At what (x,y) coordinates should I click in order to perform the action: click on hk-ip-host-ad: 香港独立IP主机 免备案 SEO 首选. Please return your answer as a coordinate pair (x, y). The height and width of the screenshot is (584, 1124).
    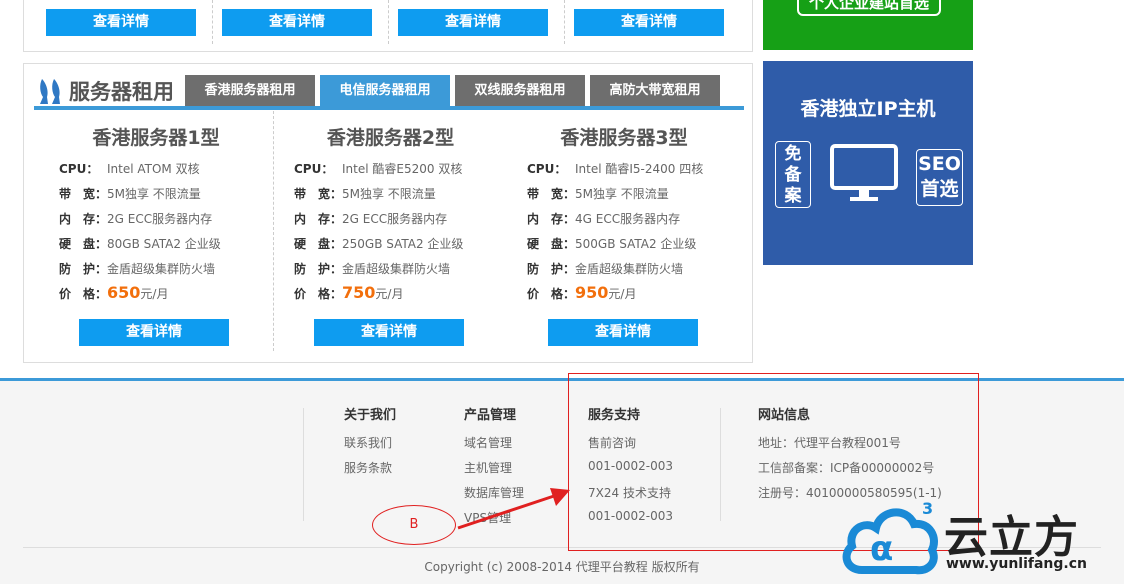
    Looking at the image, I should click on (868, 163).